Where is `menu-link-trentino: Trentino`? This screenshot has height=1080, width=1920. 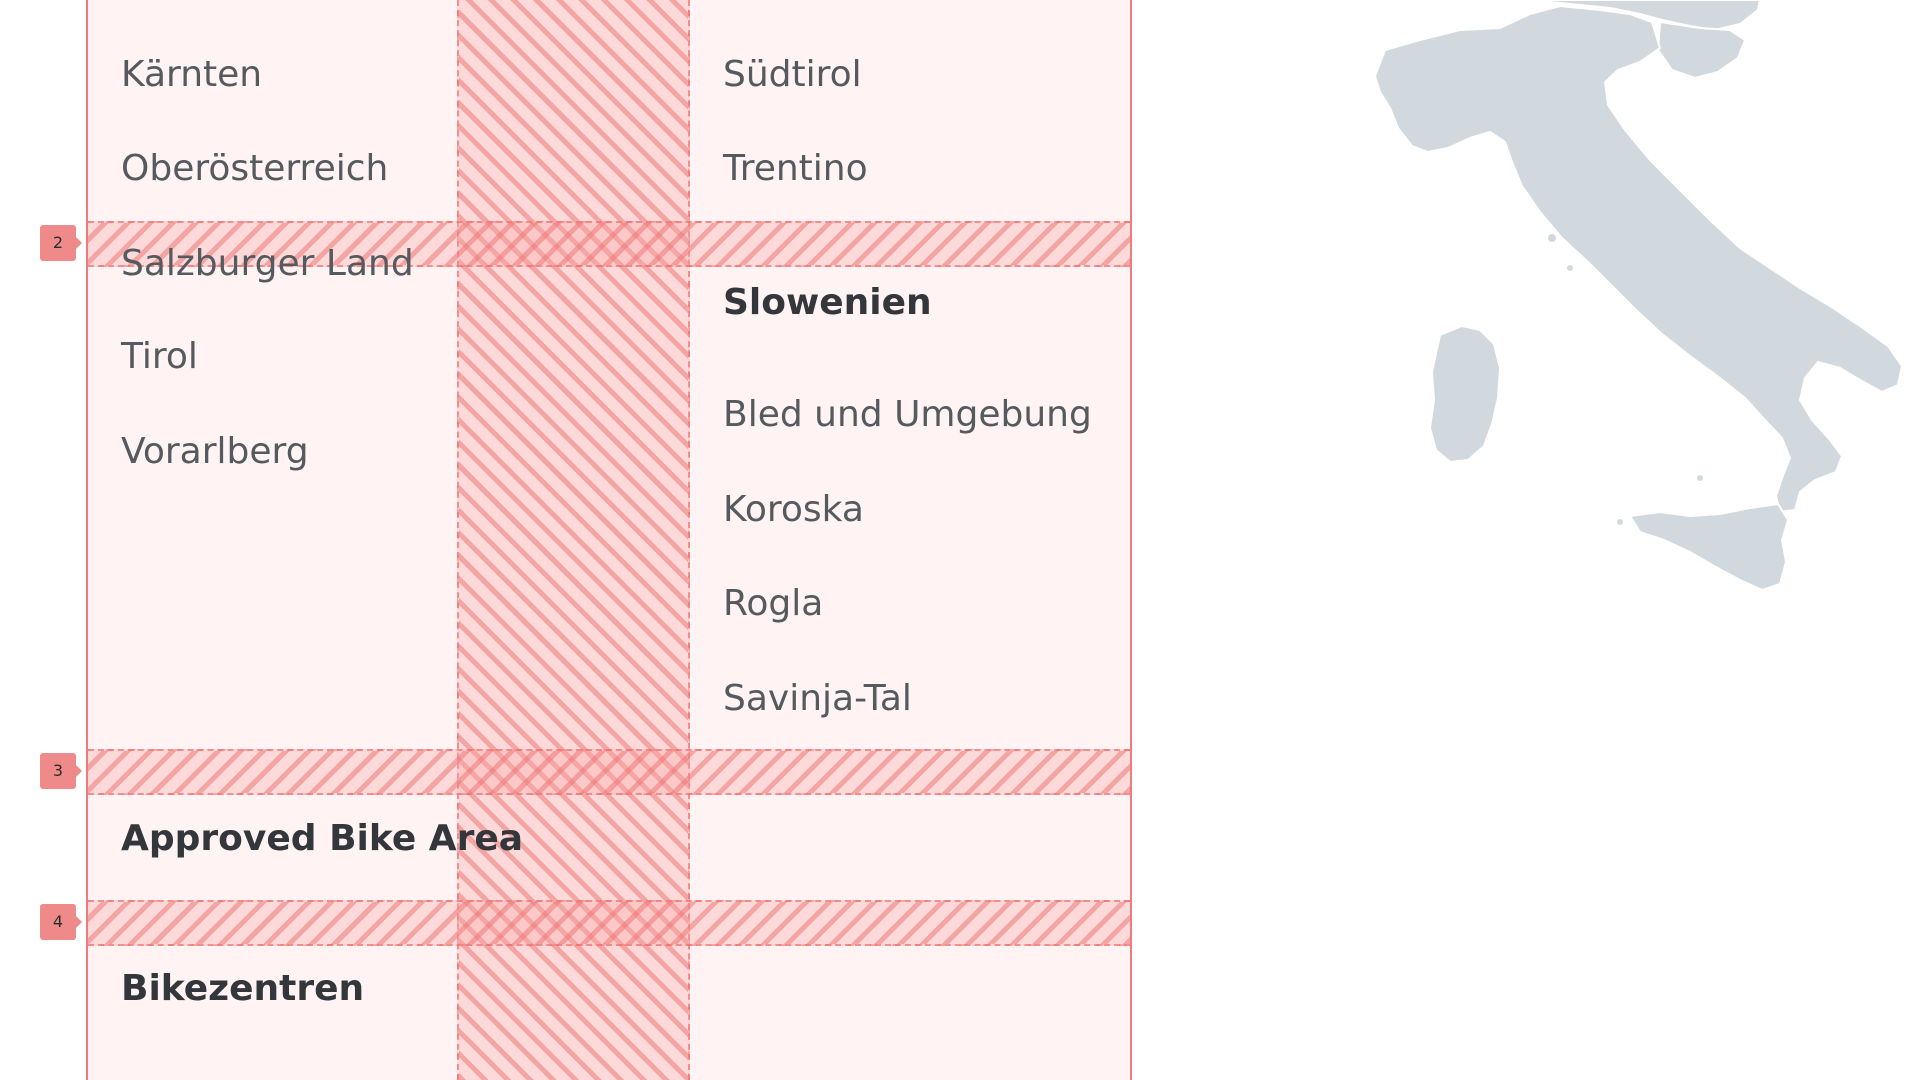
menu-link-trentino: Trentino is located at coordinates (795, 168).